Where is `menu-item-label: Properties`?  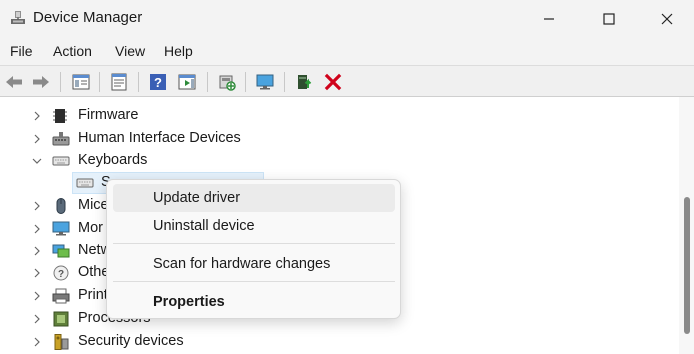
menu-item-label: Properties is located at coordinates (189, 302).